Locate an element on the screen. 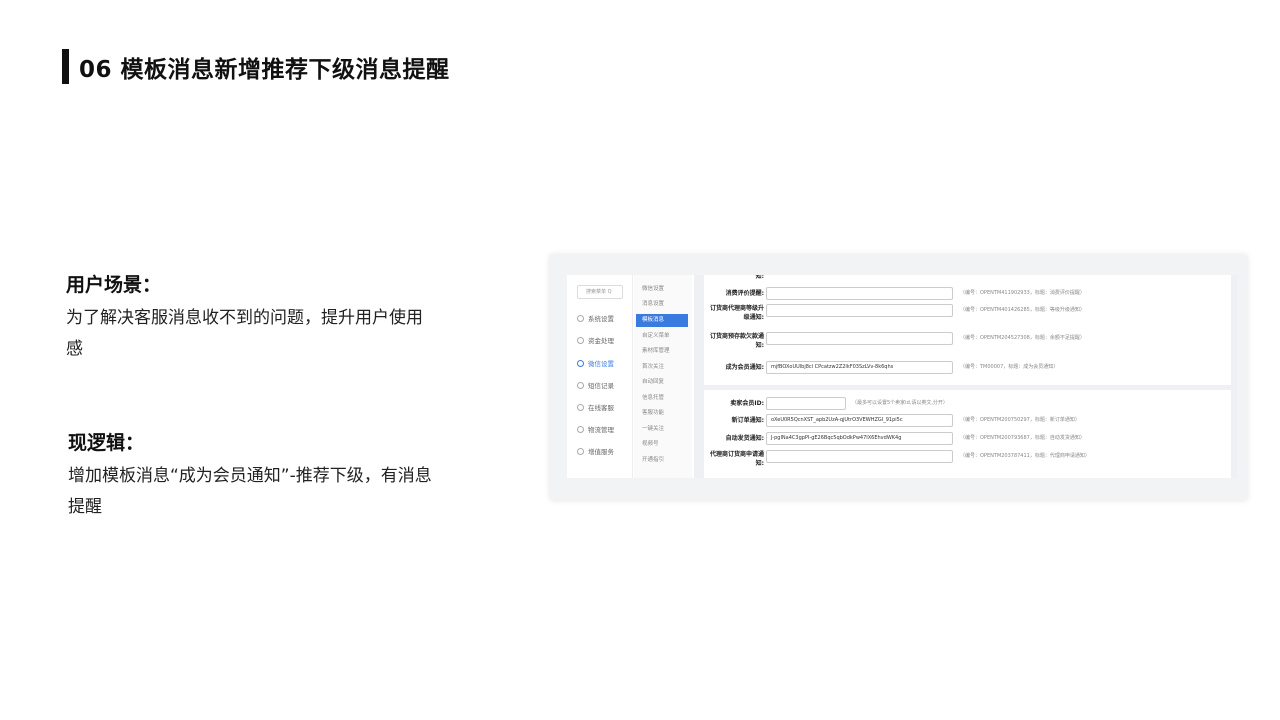 The image size is (1280, 720). current-logic-section: 现逻辑： 增加模板消息“成为会员通知”-推荐下级，有消息 提醒 is located at coordinates (283, 475).